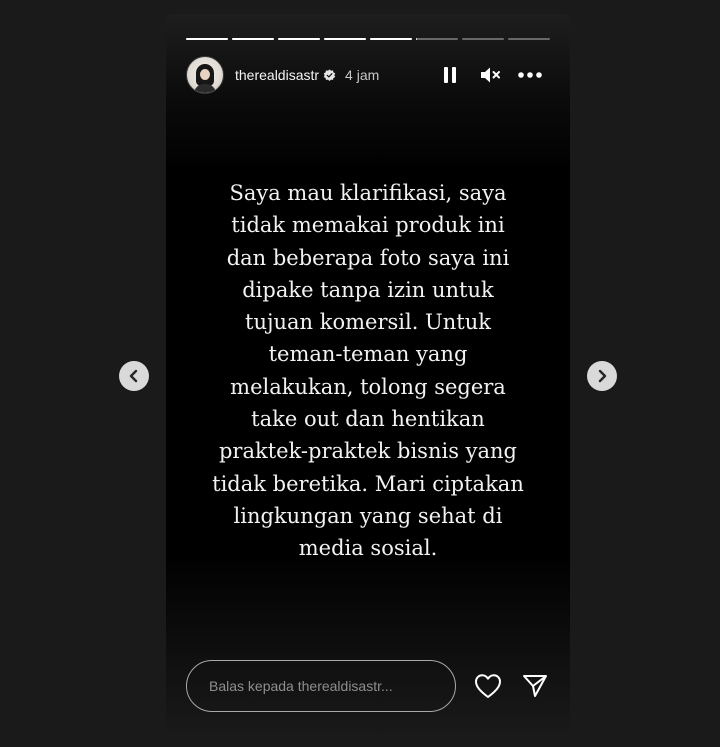  I want to click on more-options-button, so click(530, 75).